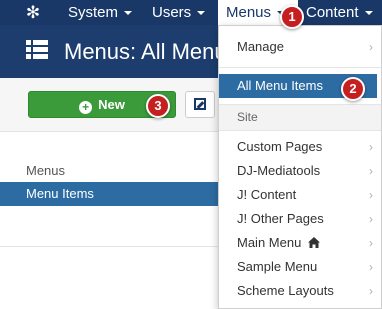  What do you see at coordinates (353, 89) in the screenshot?
I see `step-marker-2: 2` at bounding box center [353, 89].